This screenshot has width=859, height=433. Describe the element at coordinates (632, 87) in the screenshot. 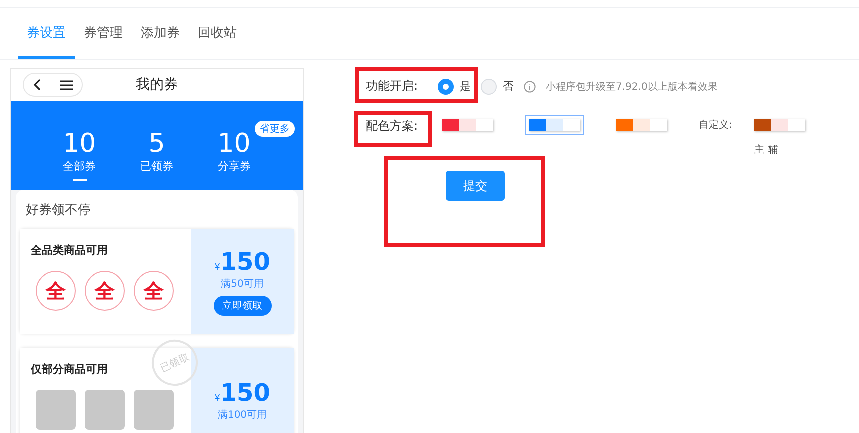

I see `hint-text: 小程序包升级至7.92.0以上版本看效果` at that location.